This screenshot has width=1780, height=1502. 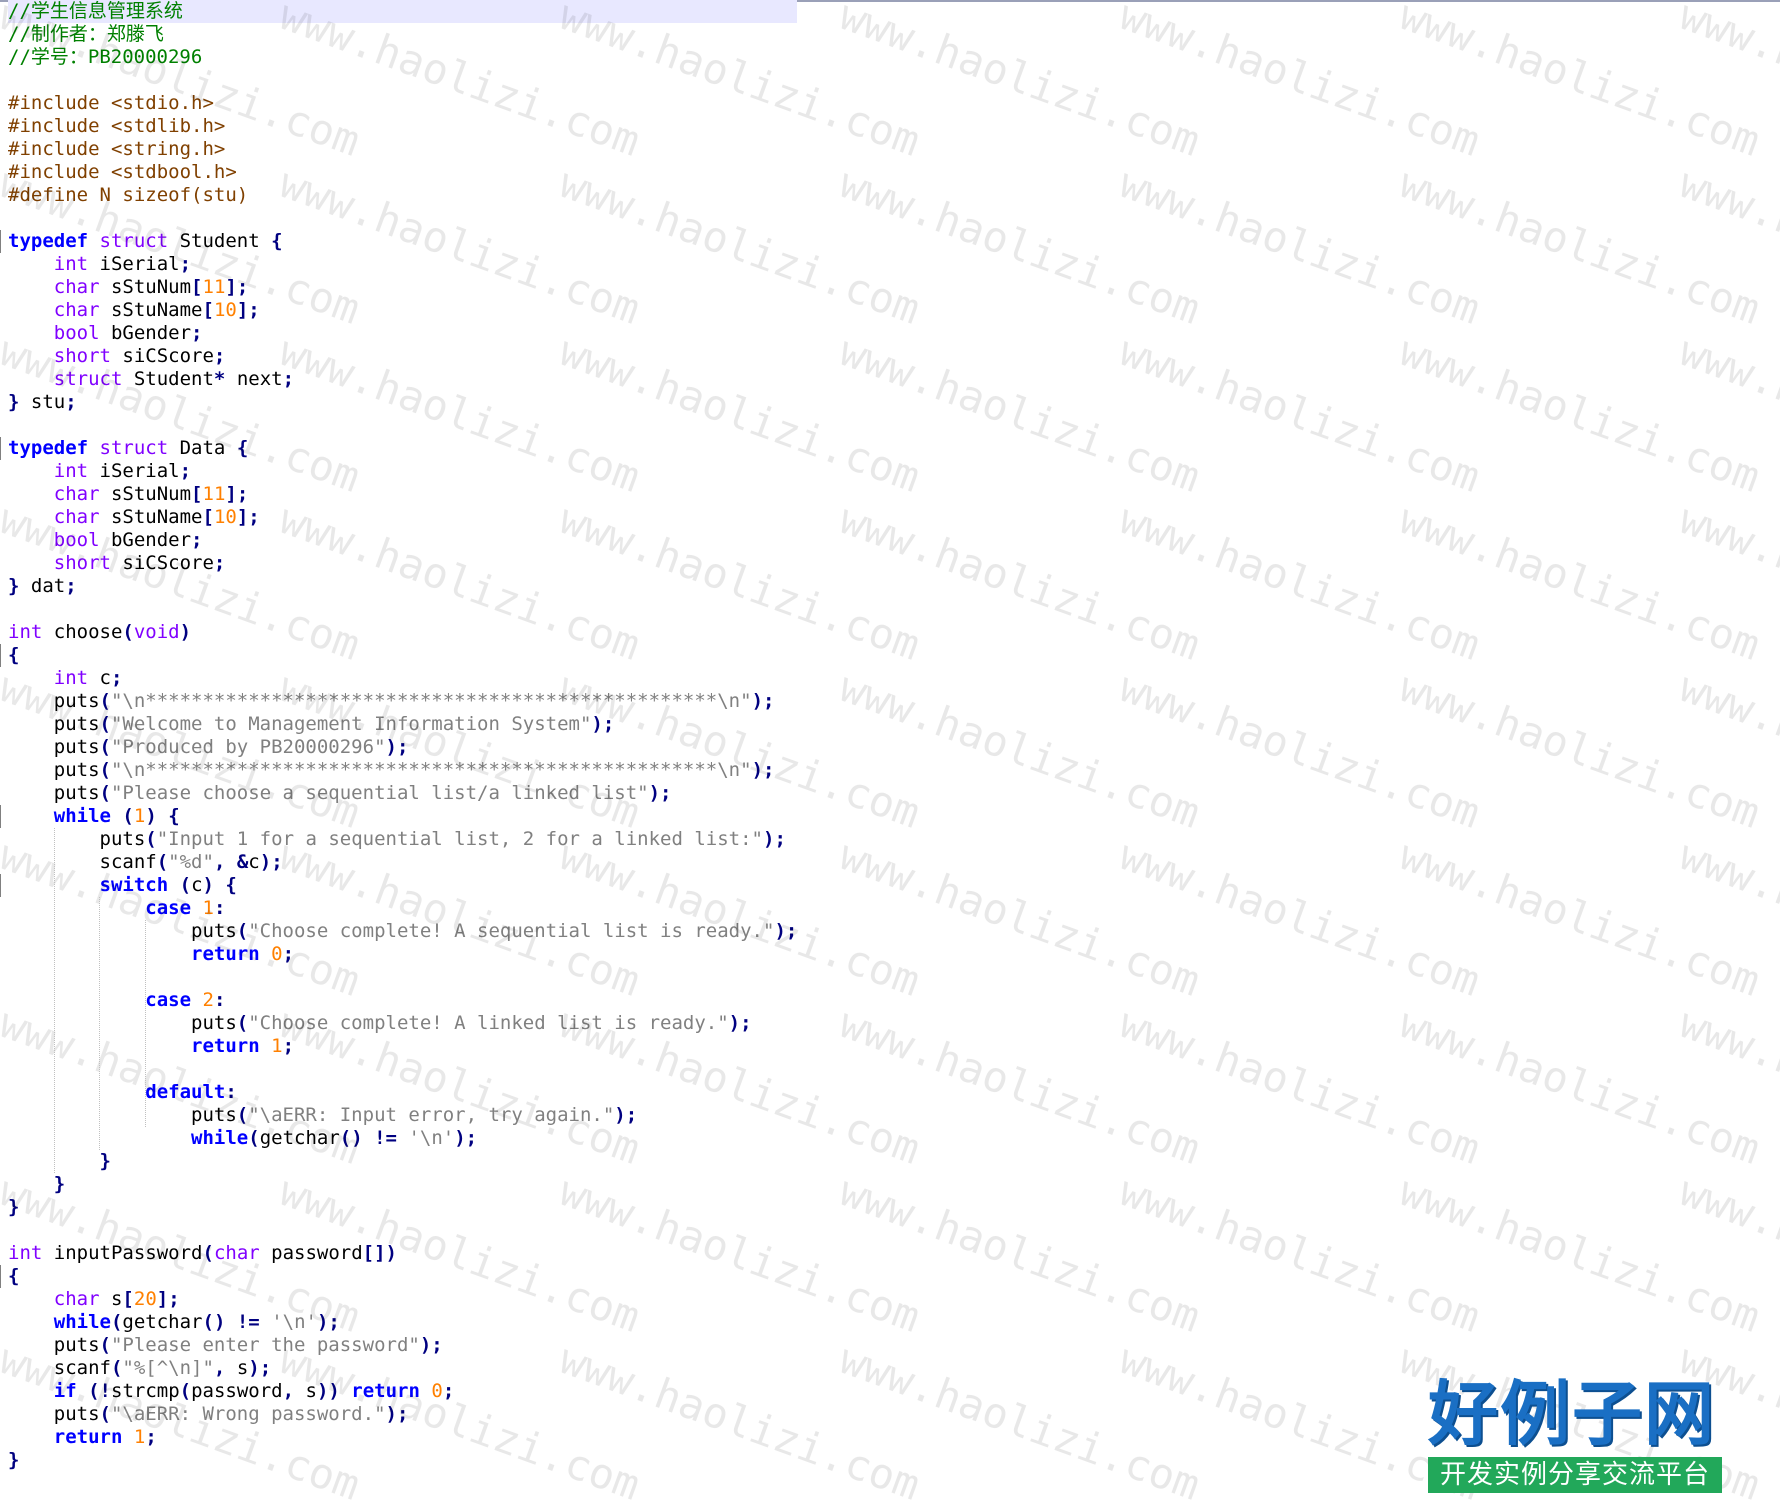 What do you see at coordinates (402, 149) in the screenshot?
I see `code-line: #include <string.h>` at bounding box center [402, 149].